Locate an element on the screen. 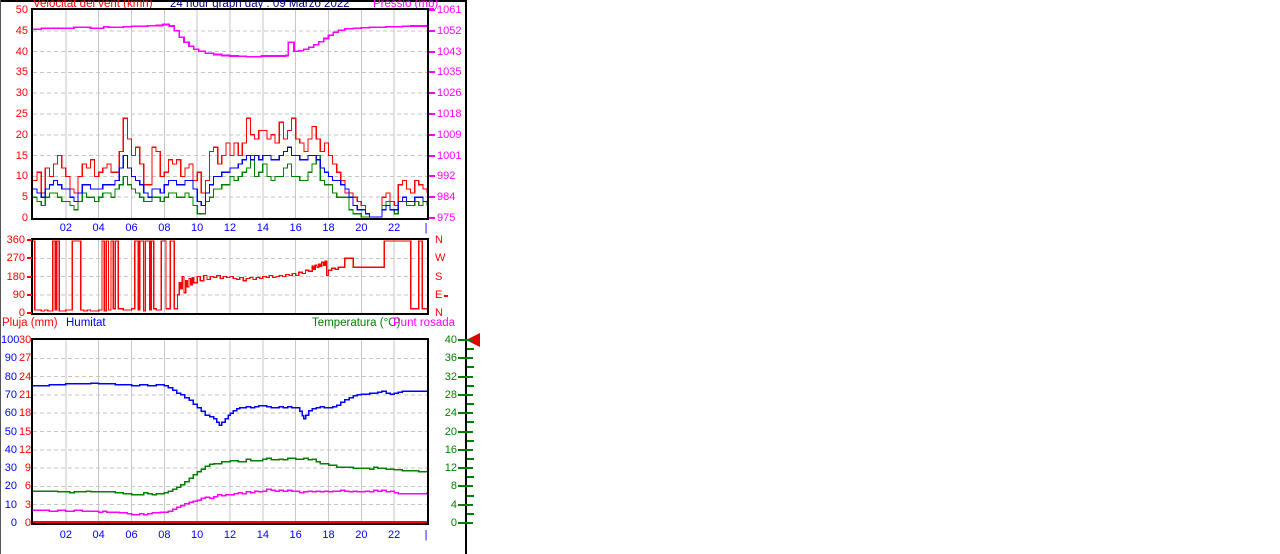 This screenshot has width=1280, height=554. pressure-axis-label: 992 is located at coordinates (446, 176).